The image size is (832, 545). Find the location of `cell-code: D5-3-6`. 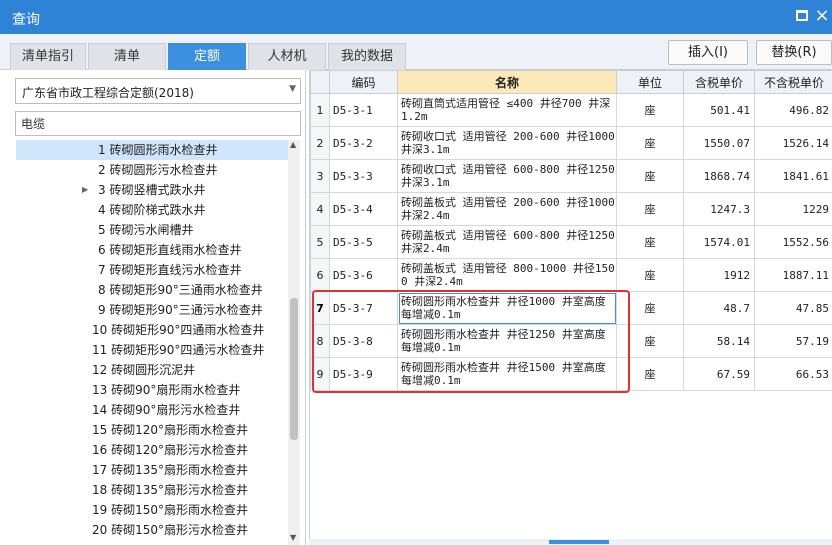

cell-code: D5-3-6 is located at coordinates (363, 275).